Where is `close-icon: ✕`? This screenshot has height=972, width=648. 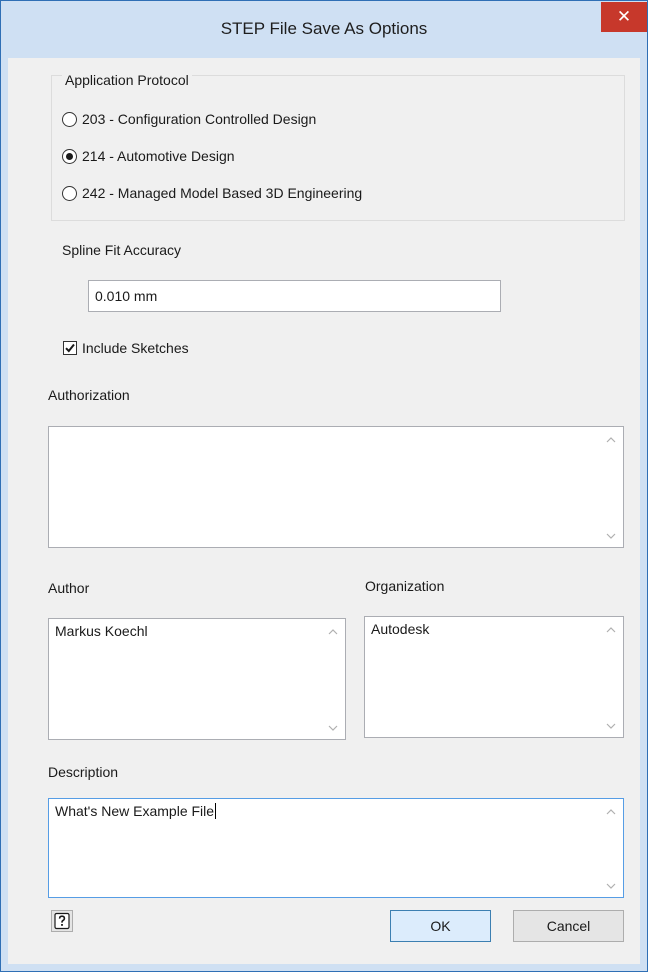 close-icon: ✕ is located at coordinates (624, 16).